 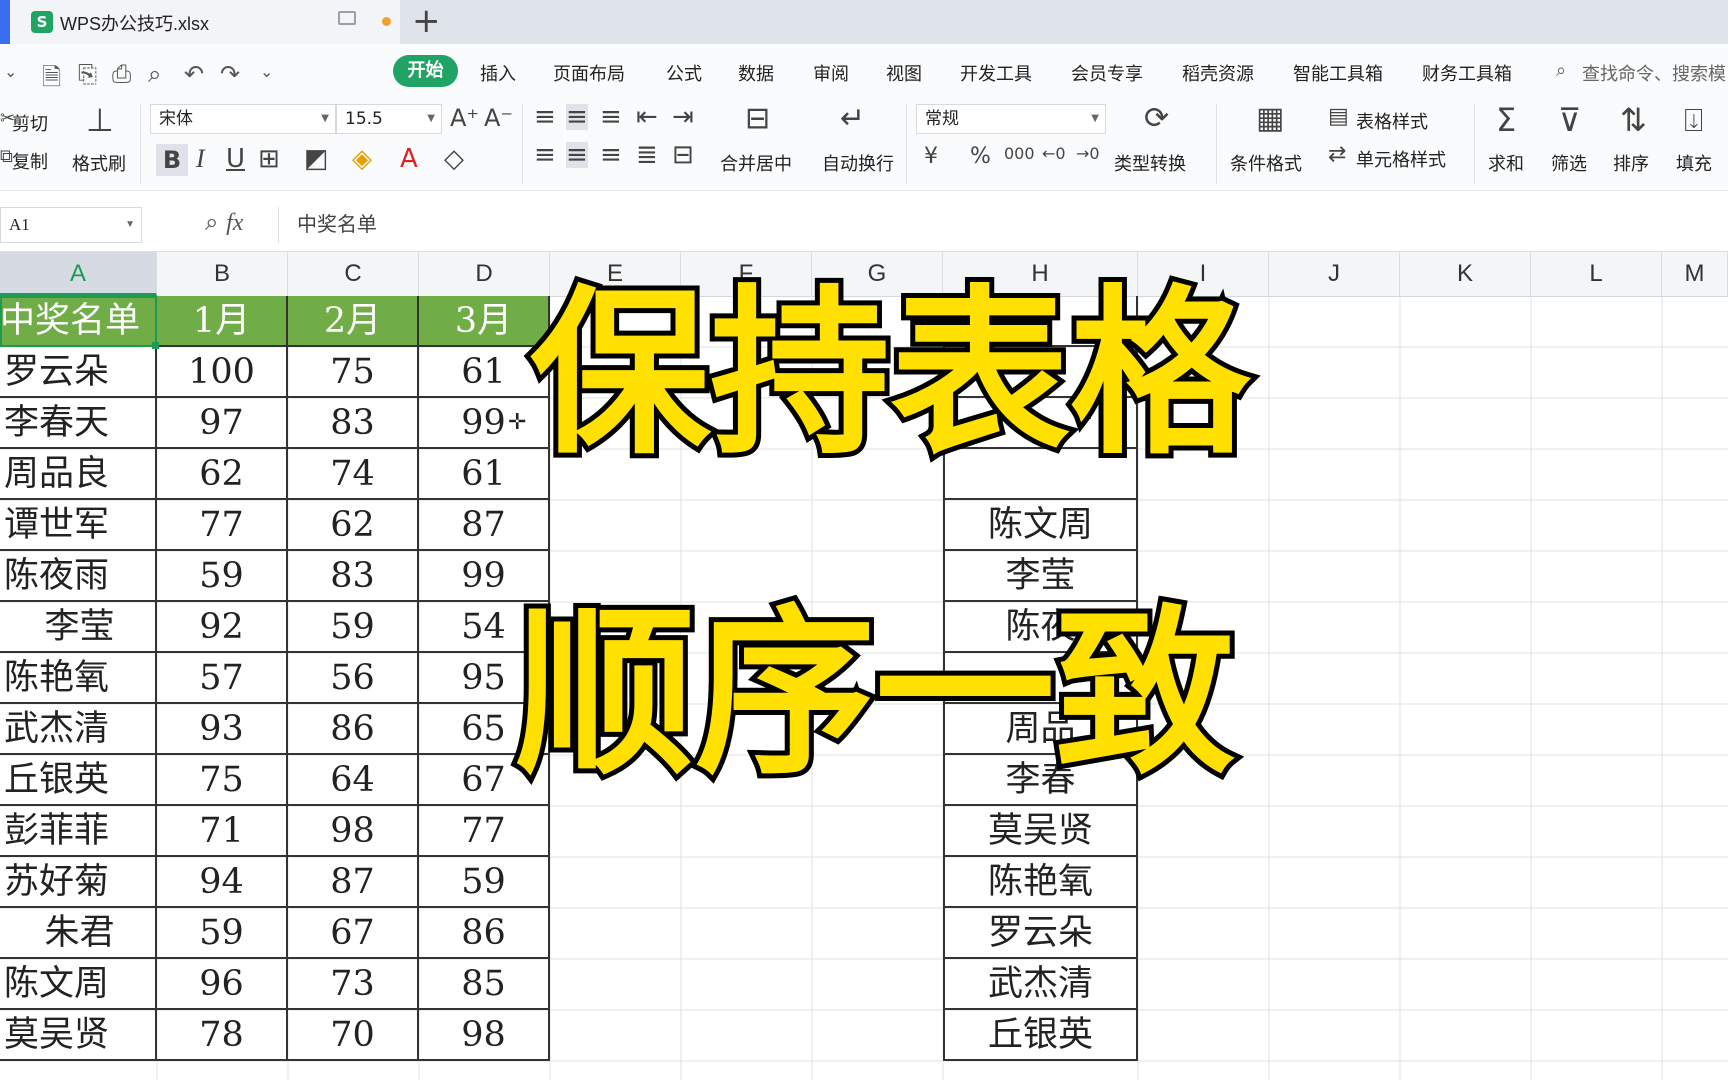 I want to click on menu-docer: 稻壳资源, so click(x=1218, y=73).